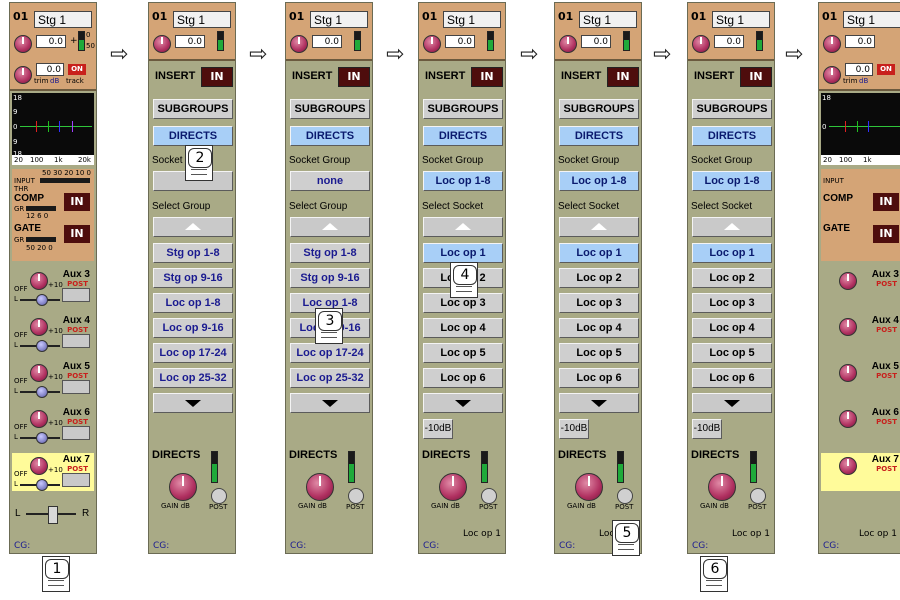  Describe the element at coordinates (330, 181) in the screenshot. I see `socket-group-button: none` at that location.